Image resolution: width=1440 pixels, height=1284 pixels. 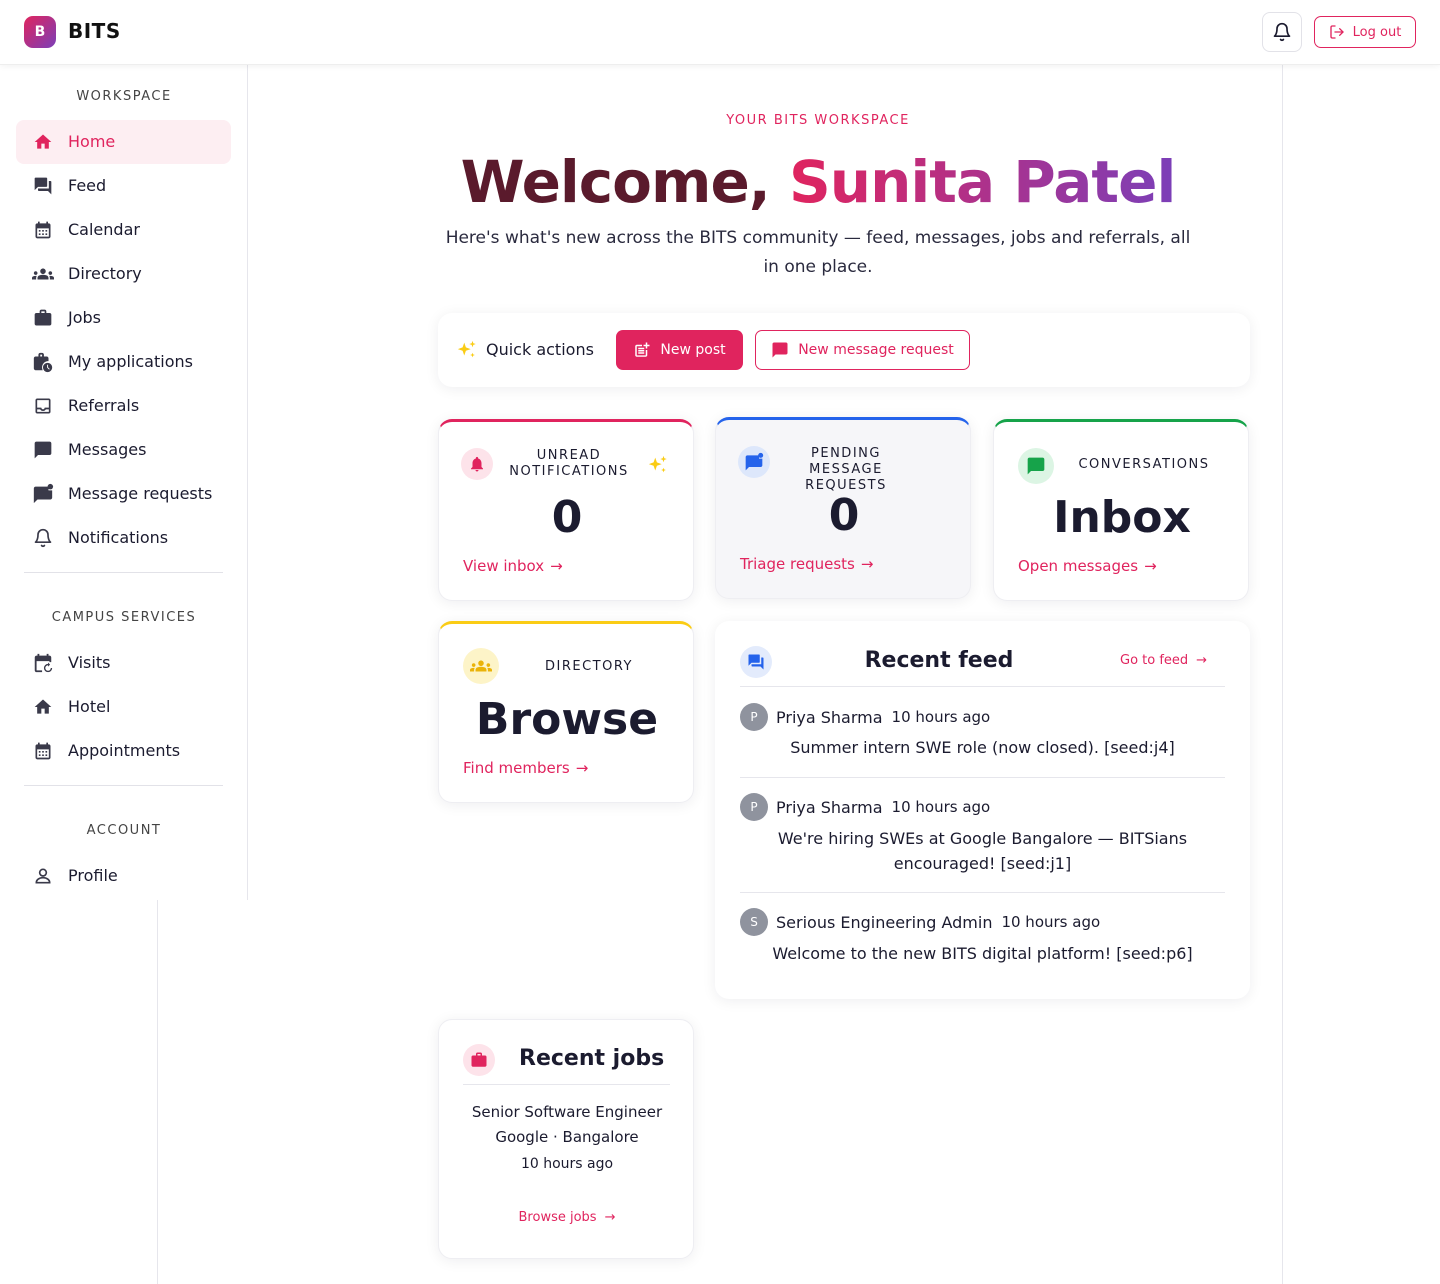 I want to click on sidebar-item-label: Message requests, so click(x=140, y=493).